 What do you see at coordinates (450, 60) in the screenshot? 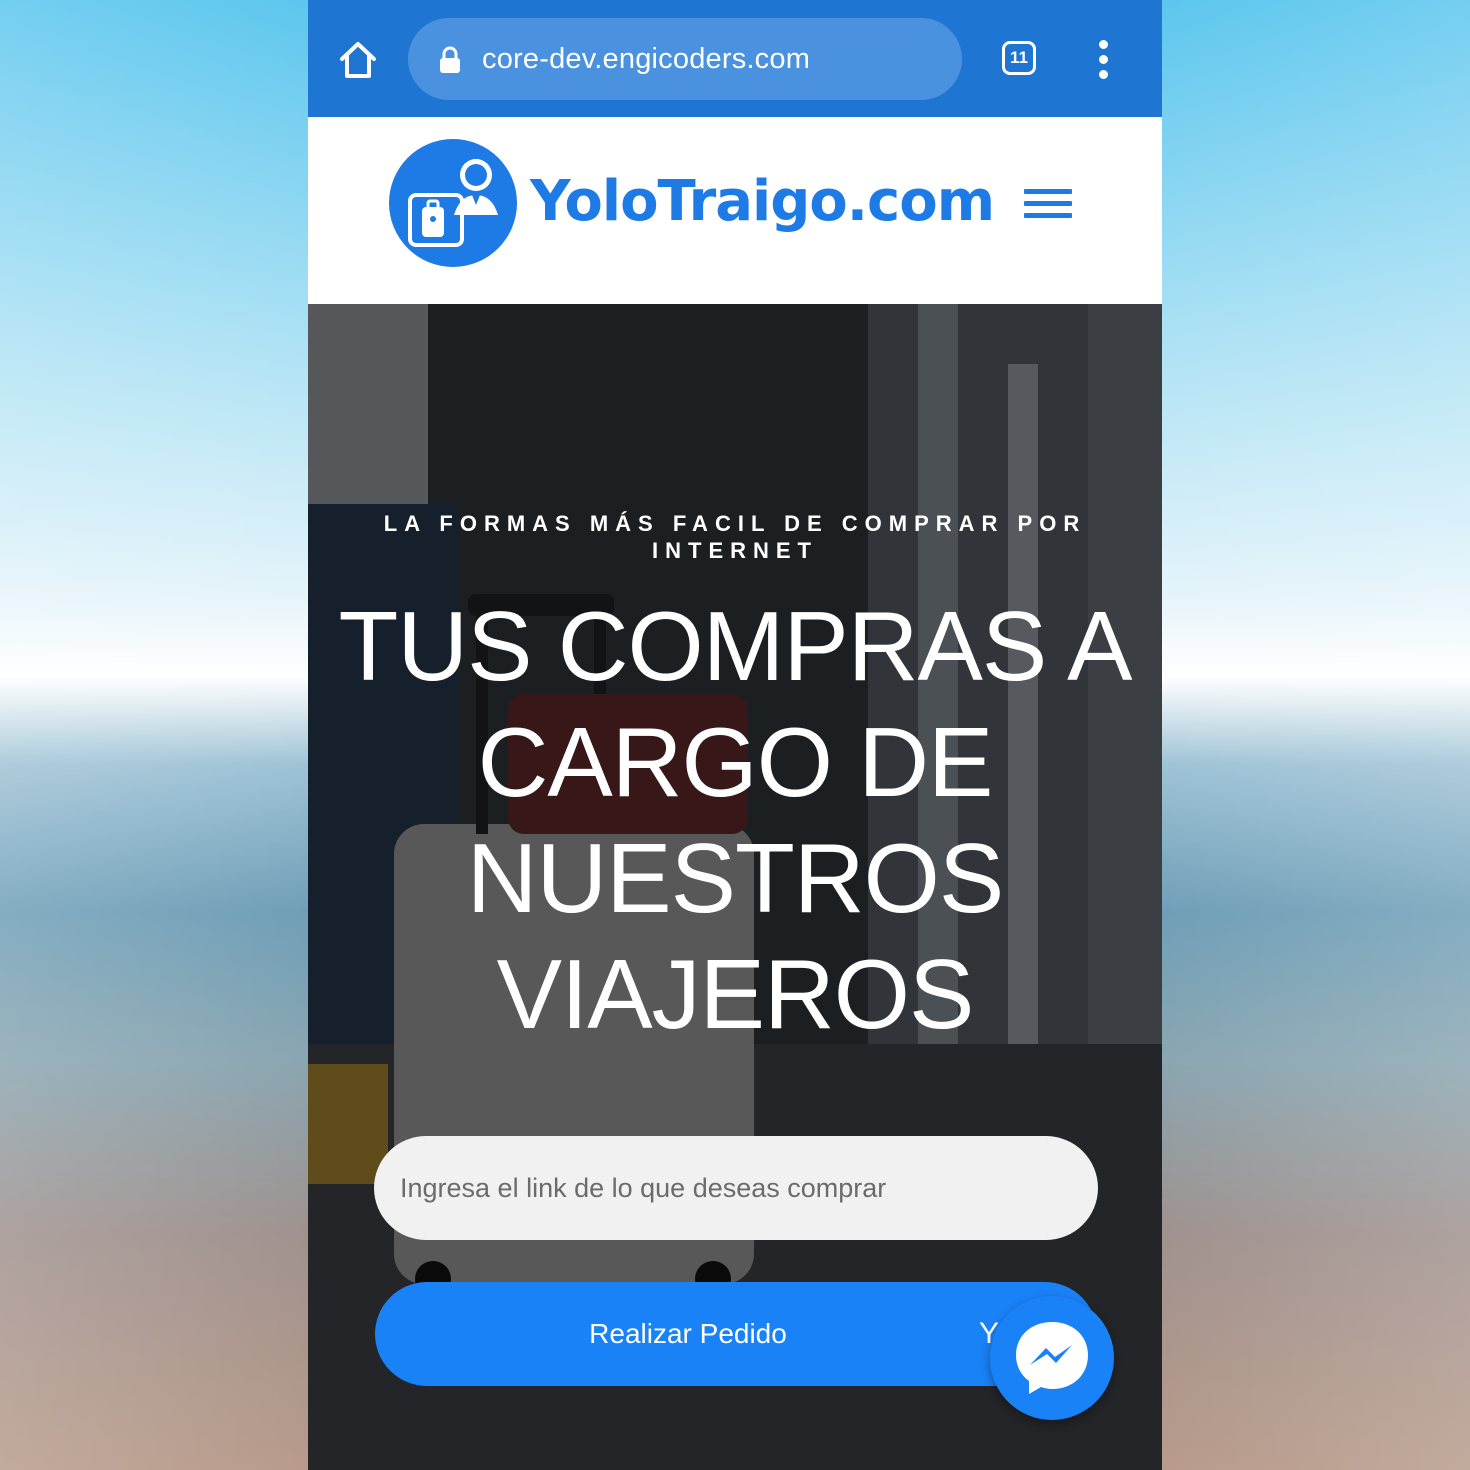
I see `lock-icon` at bounding box center [450, 60].